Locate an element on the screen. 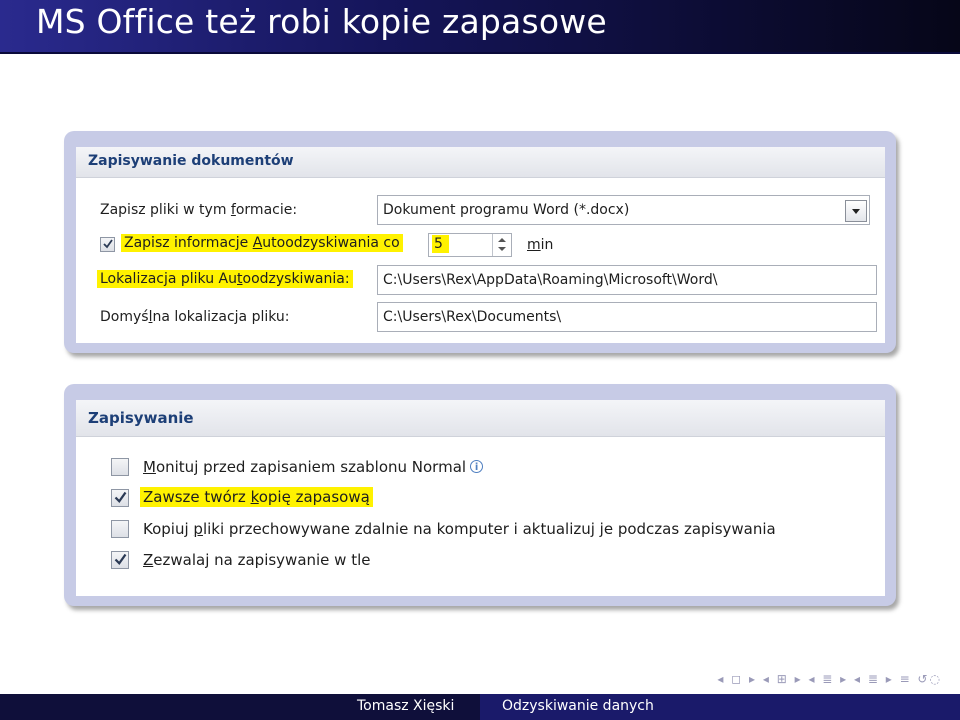  save-header: Zapisywanie is located at coordinates (480, 418).